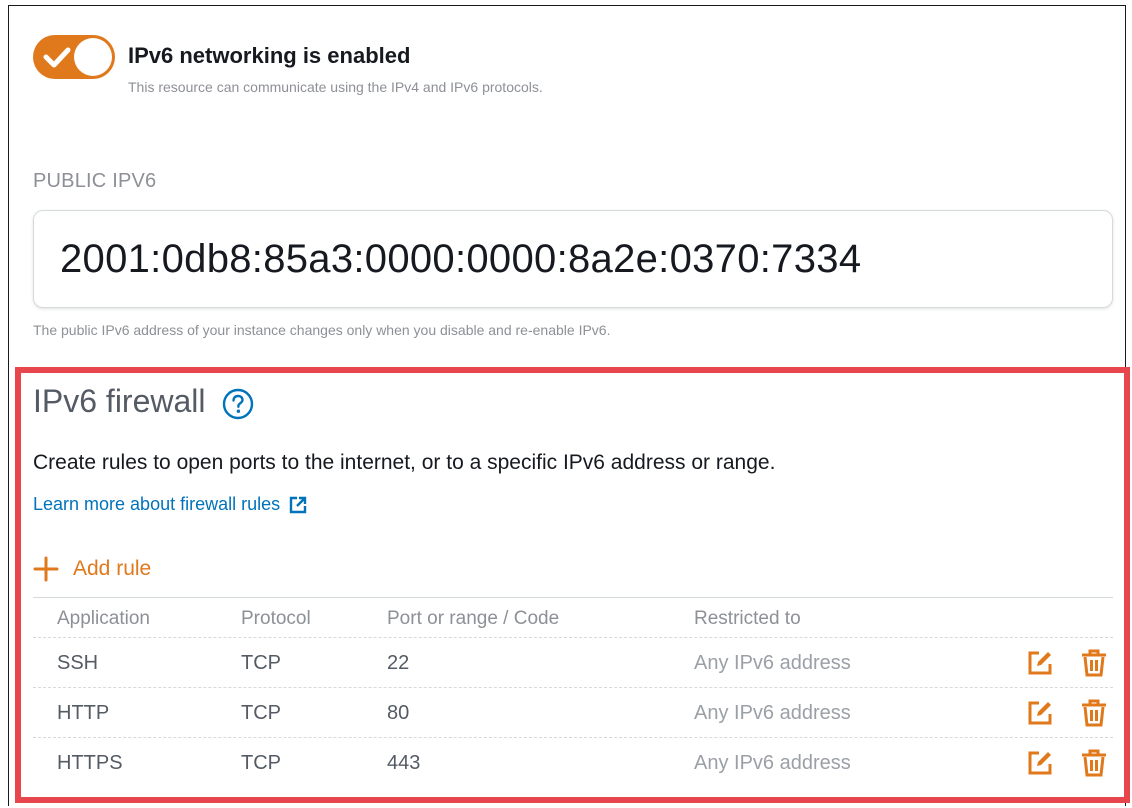 Image resolution: width=1132 pixels, height=808 pixels. I want to click on add-rule-label: Add rule, so click(112, 568).